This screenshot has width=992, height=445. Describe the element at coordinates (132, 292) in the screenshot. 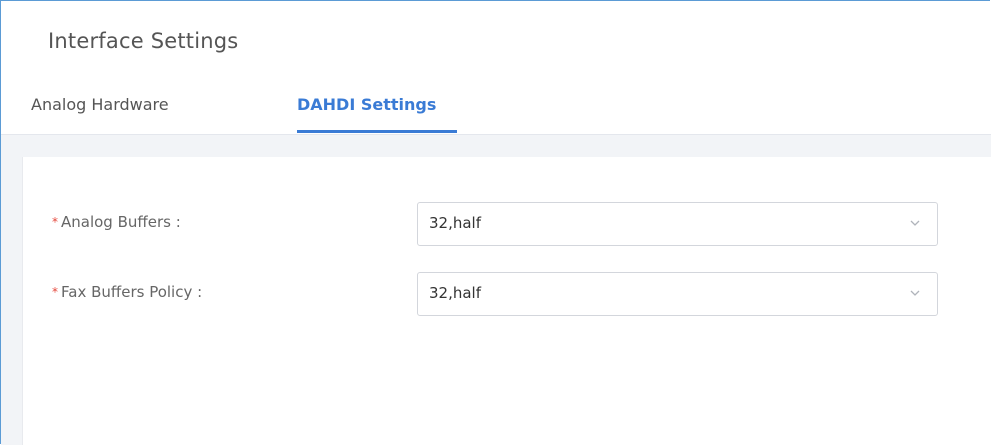

I see `fax-buffers-policy-label-text: Fax Buffers Policy :` at that location.